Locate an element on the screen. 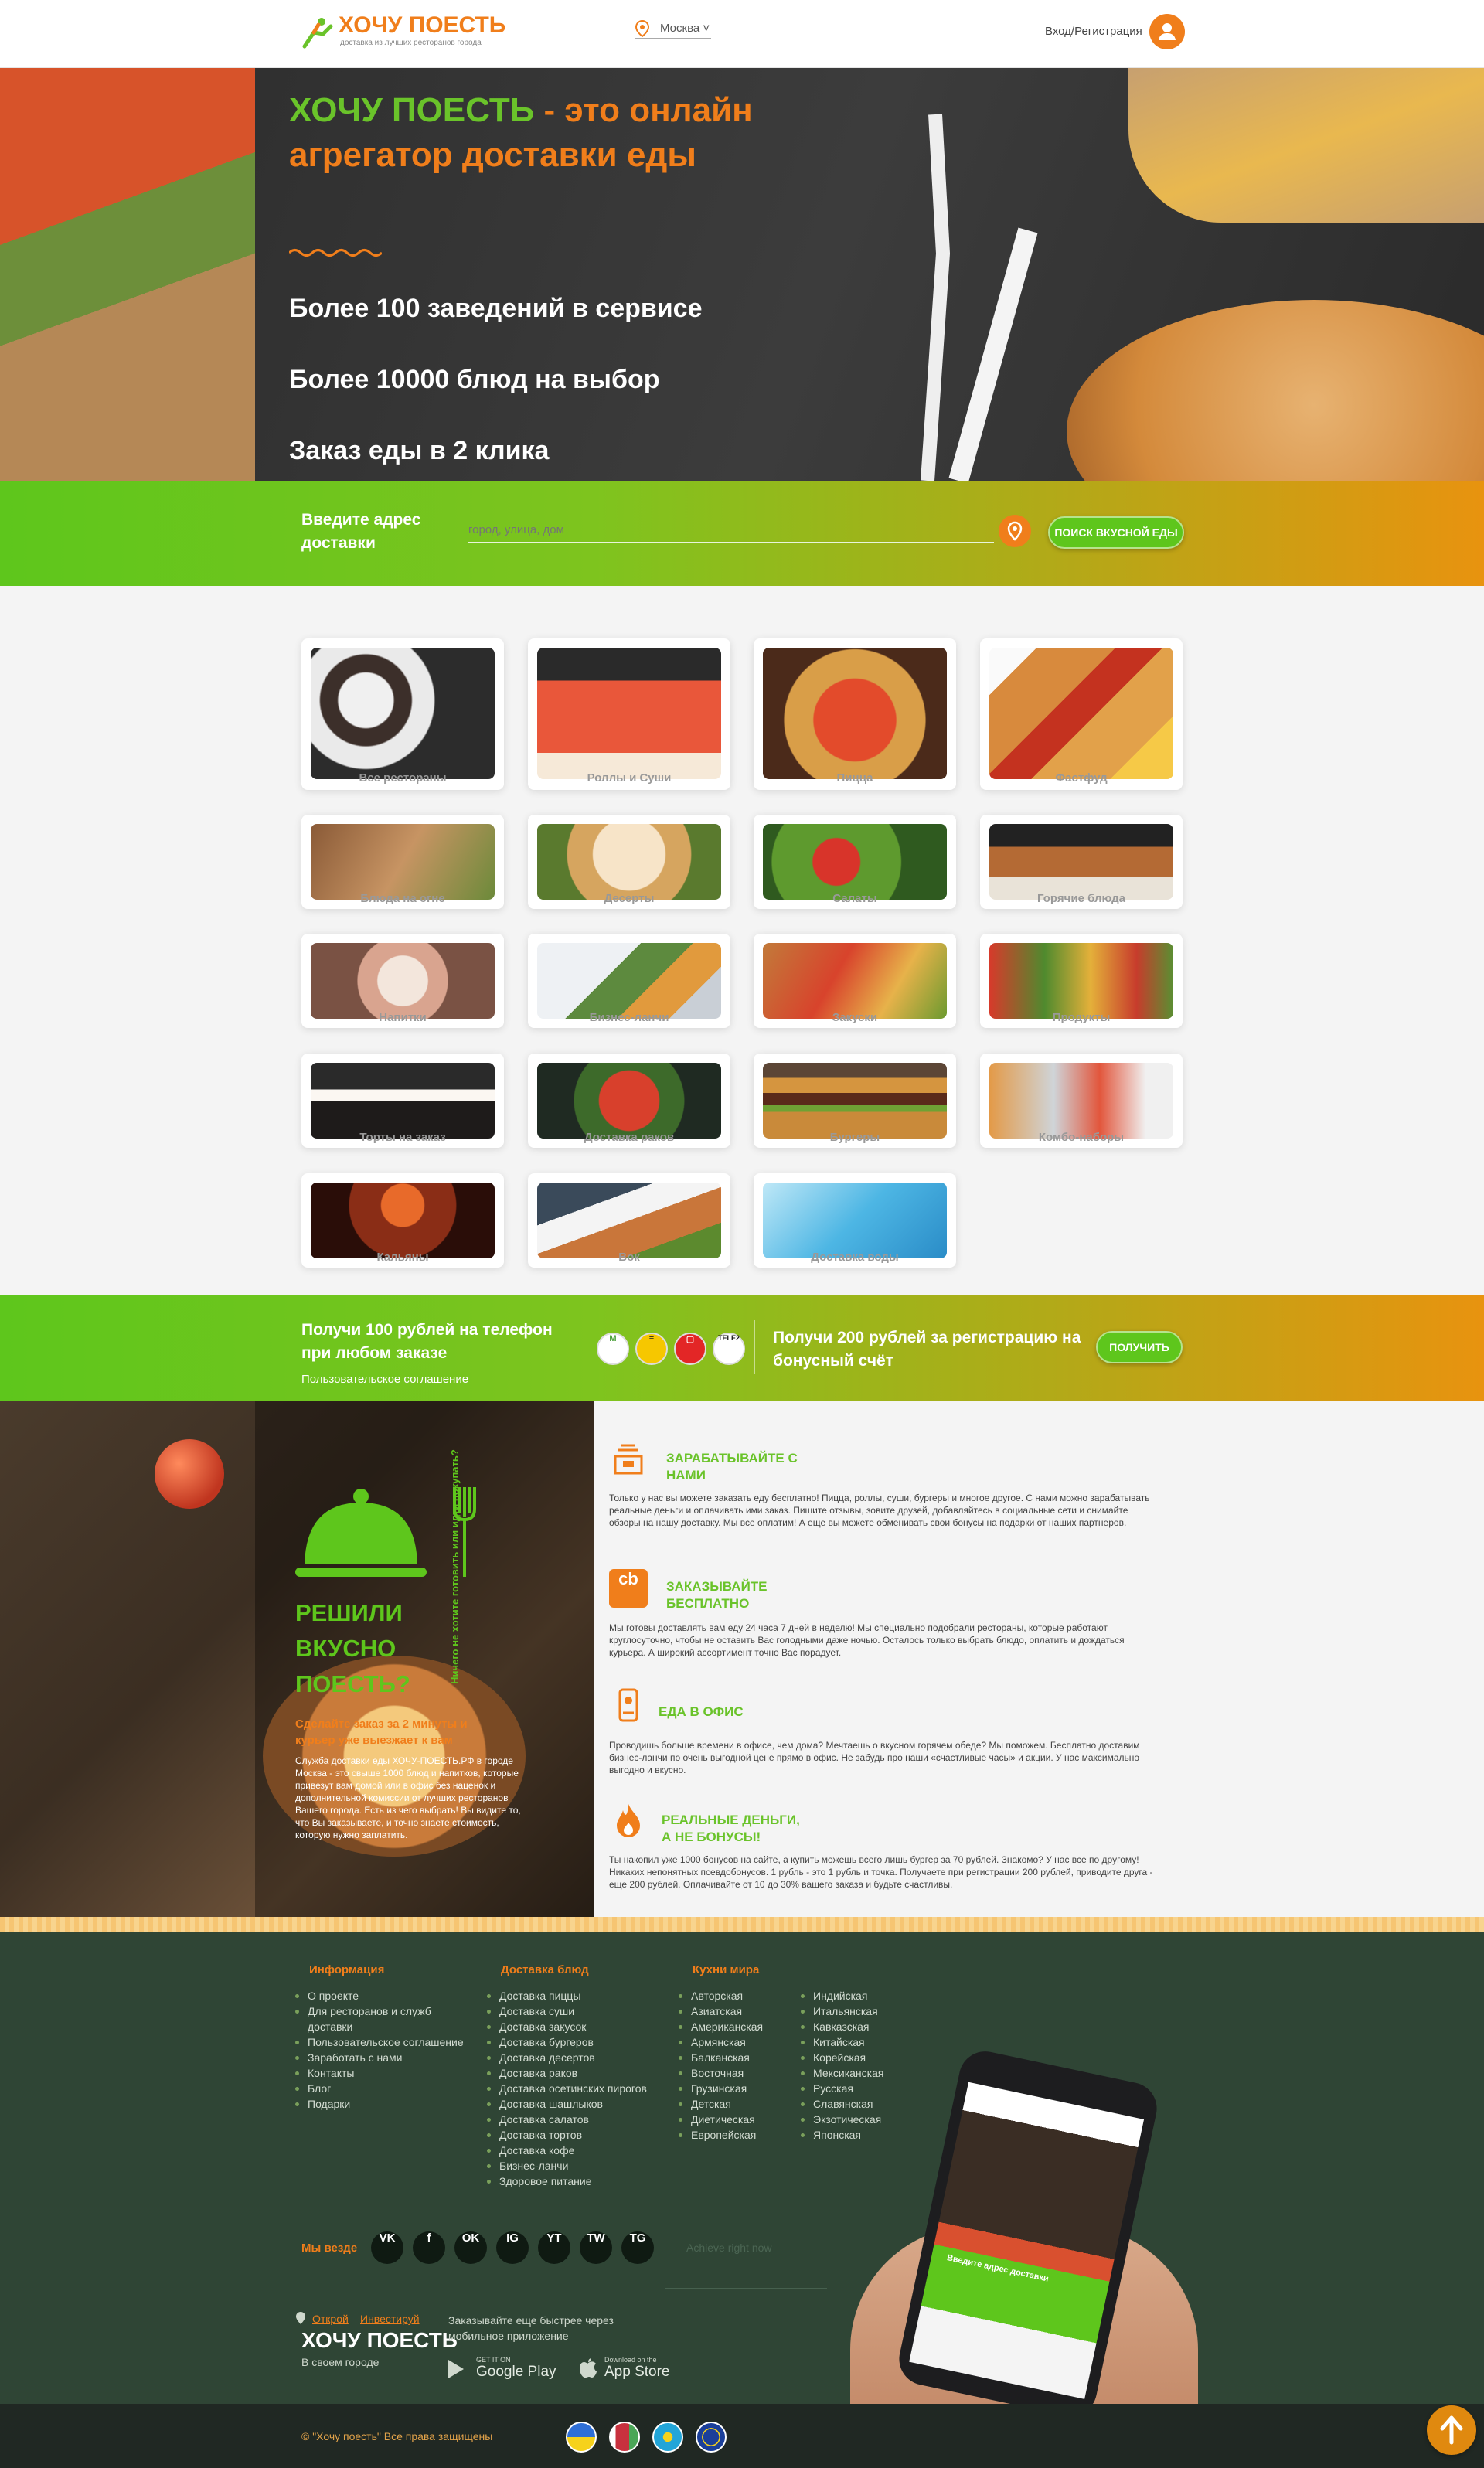 The height and width of the screenshot is (2468, 1484). category-card: Бизнес-ланчи is located at coordinates (629, 981).